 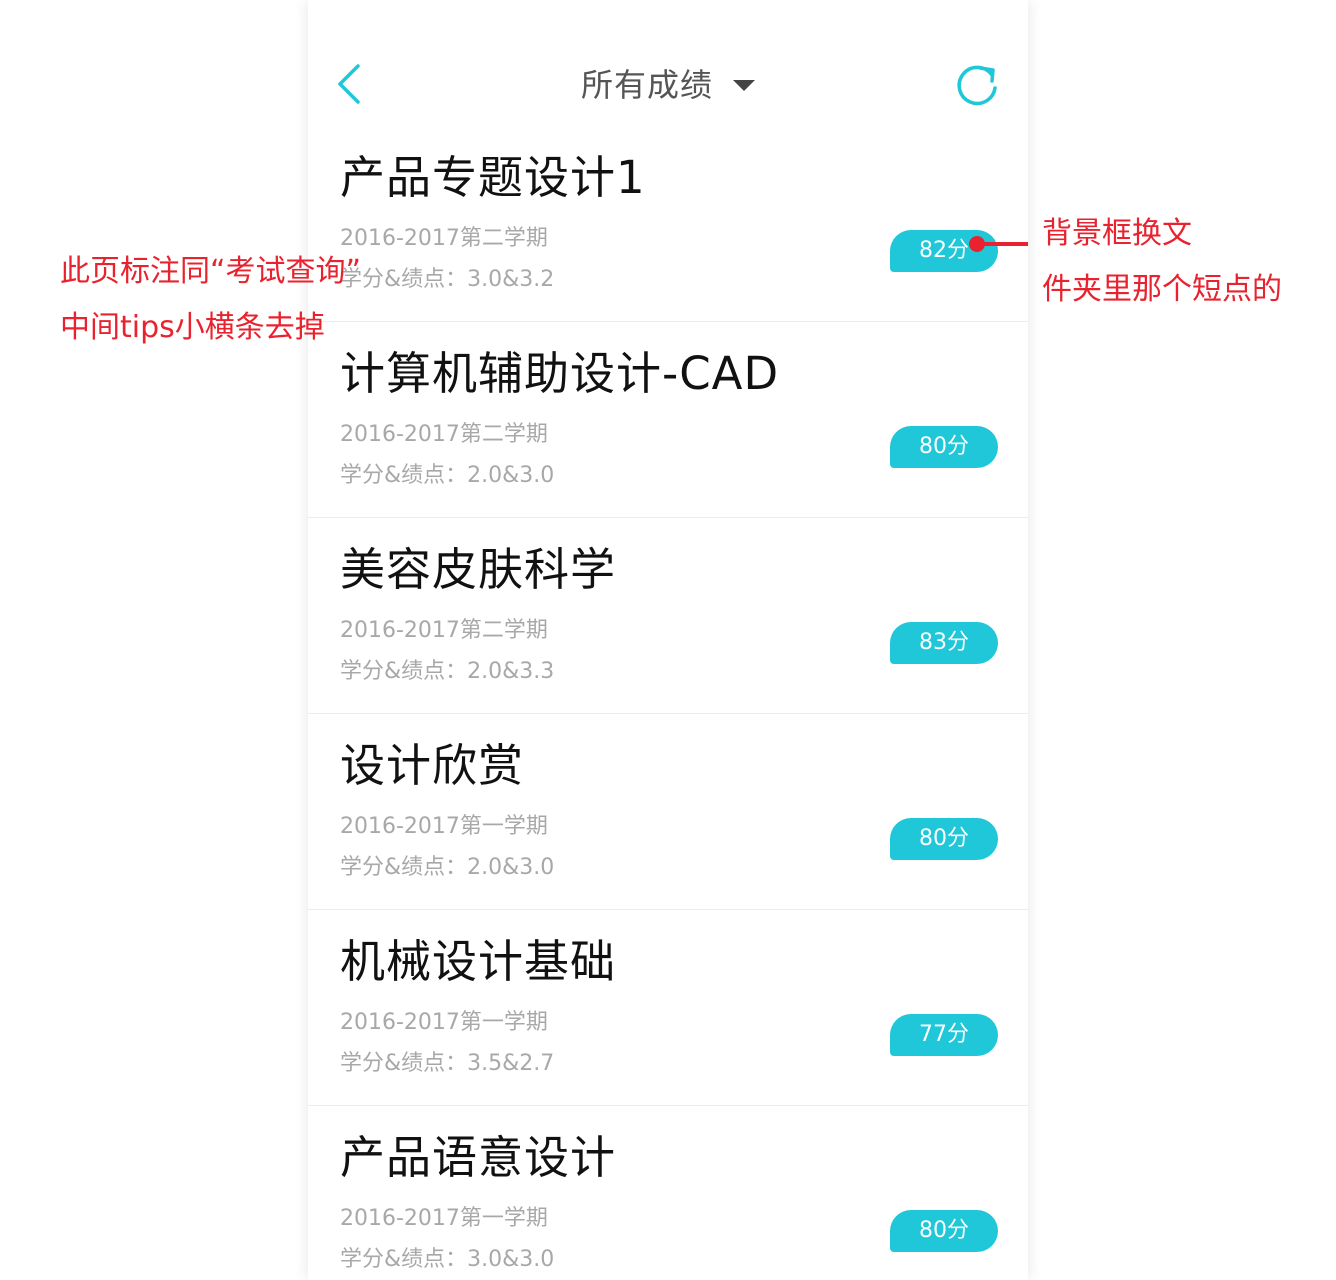 I want to click on annotation-pointer-dot, so click(x=977, y=244).